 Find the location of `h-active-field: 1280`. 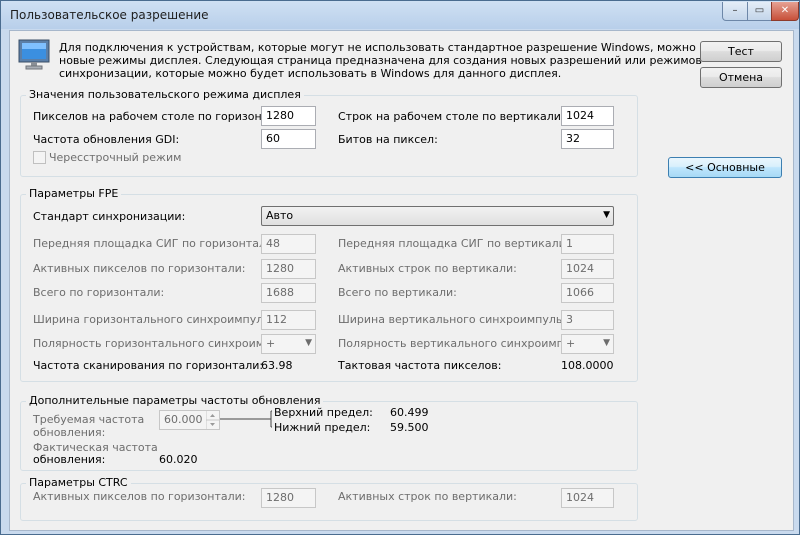

h-active-field: 1280 is located at coordinates (288, 269).